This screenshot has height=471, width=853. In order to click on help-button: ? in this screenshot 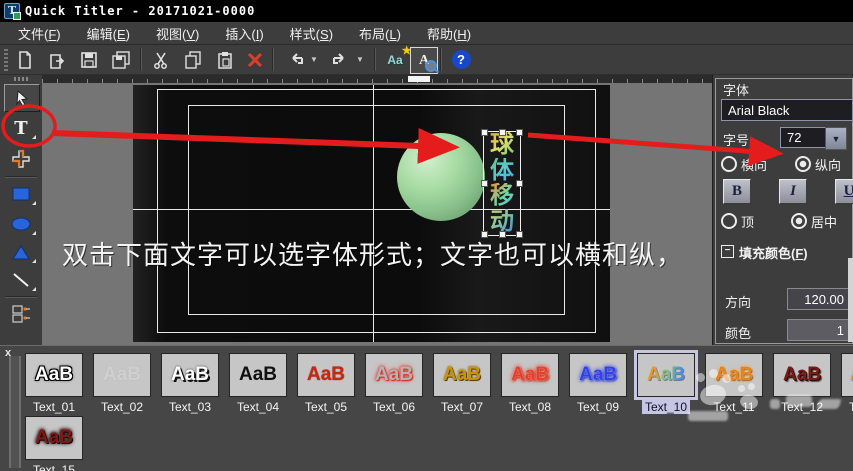, I will do `click(461, 59)`.